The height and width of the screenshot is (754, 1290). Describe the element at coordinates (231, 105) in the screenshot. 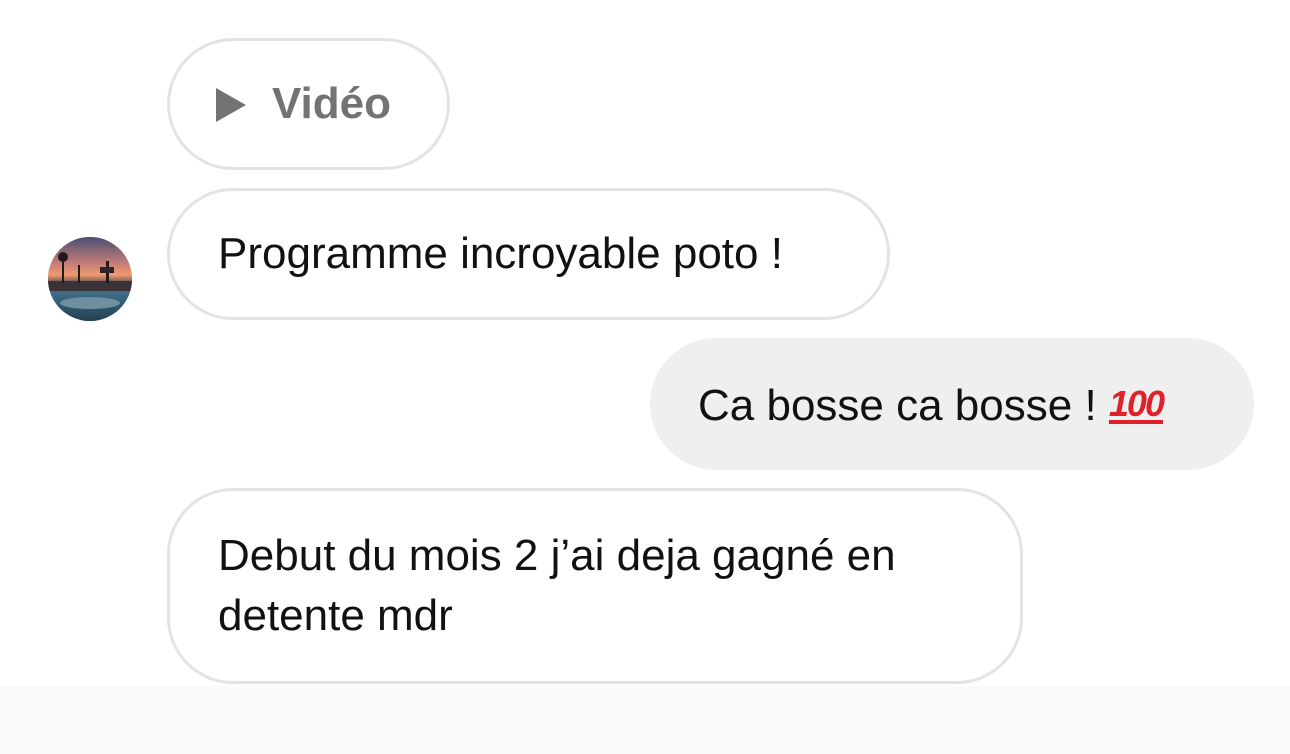

I see `play-icon` at that location.